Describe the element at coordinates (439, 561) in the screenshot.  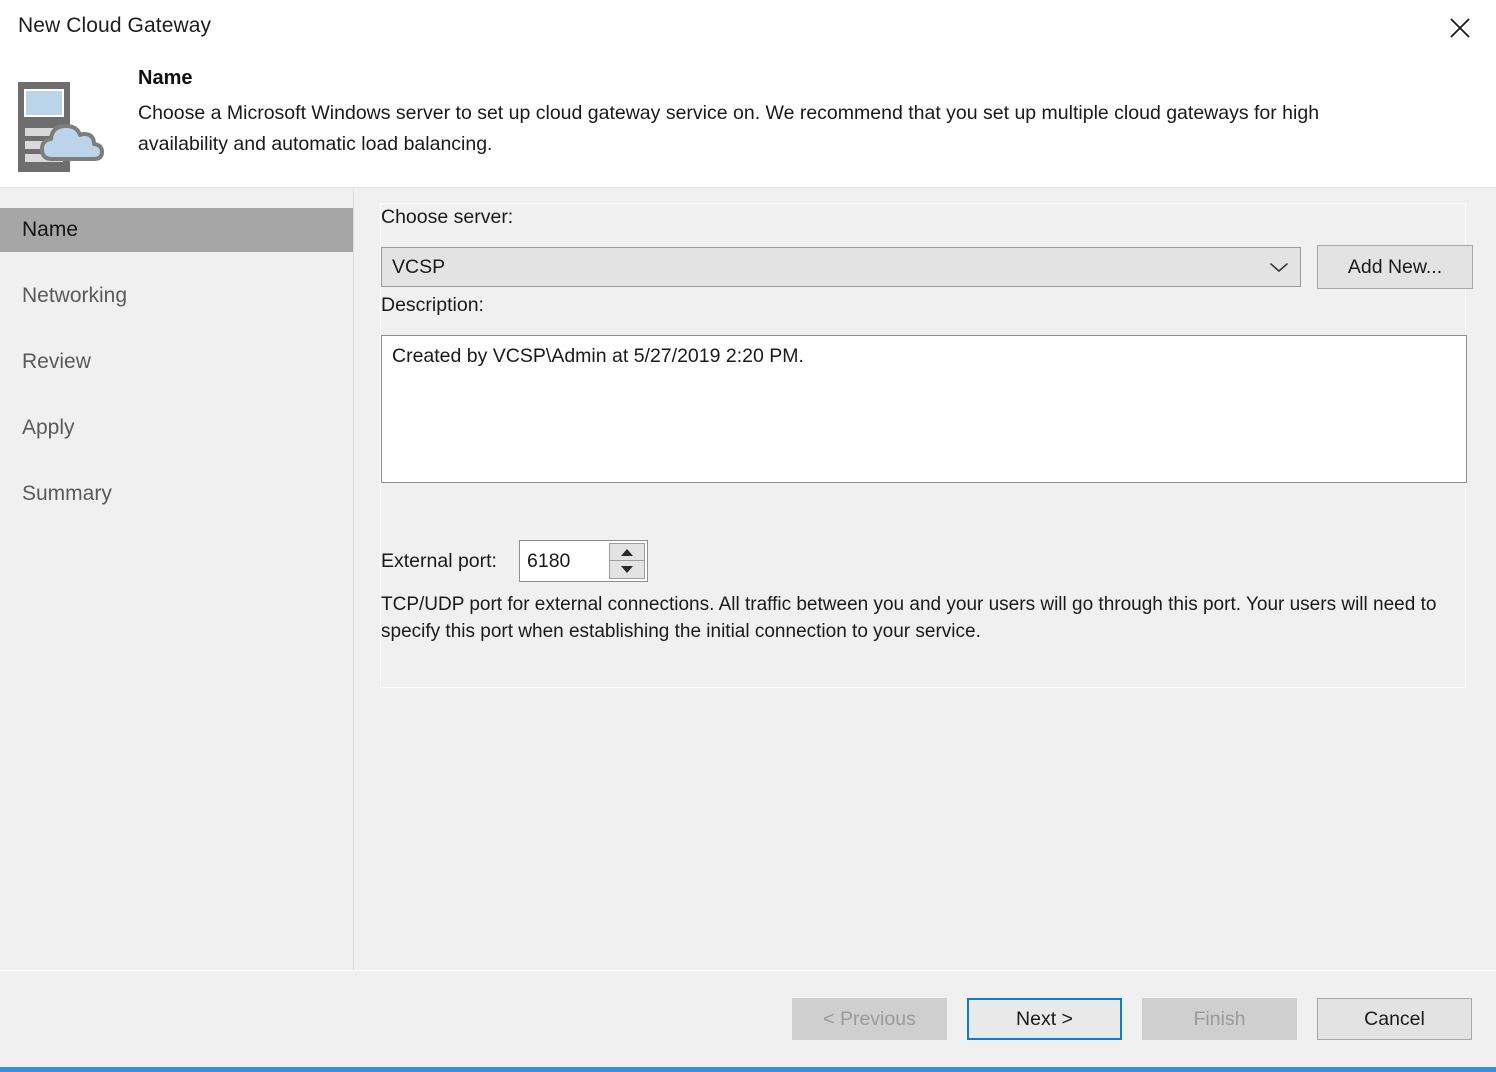
I see `external-port-label: External port:` at that location.